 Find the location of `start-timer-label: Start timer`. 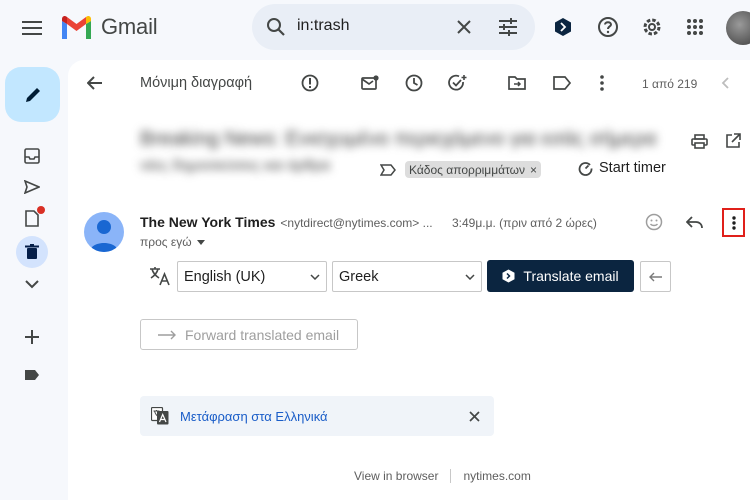

start-timer-label: Start timer is located at coordinates (632, 168).